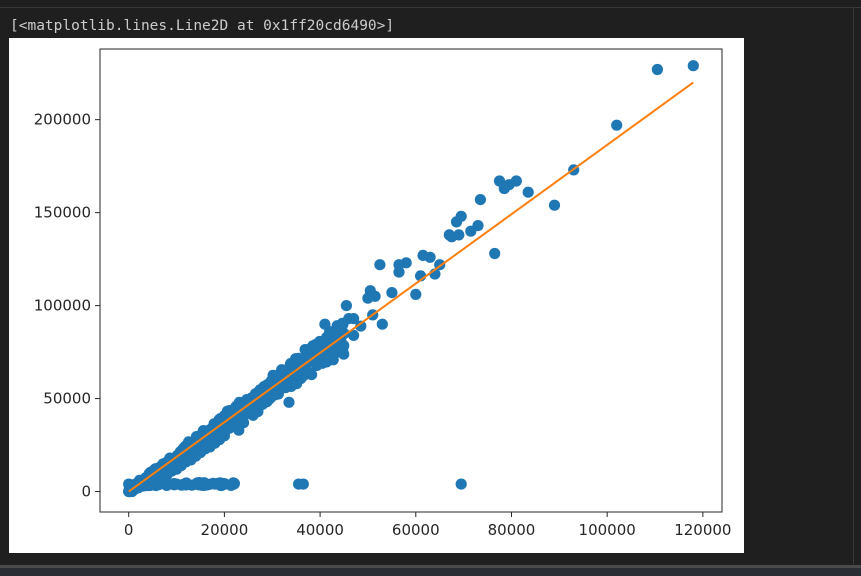 The width and height of the screenshot is (861, 576). I want to click on x-tick-label: 0, so click(129, 530).